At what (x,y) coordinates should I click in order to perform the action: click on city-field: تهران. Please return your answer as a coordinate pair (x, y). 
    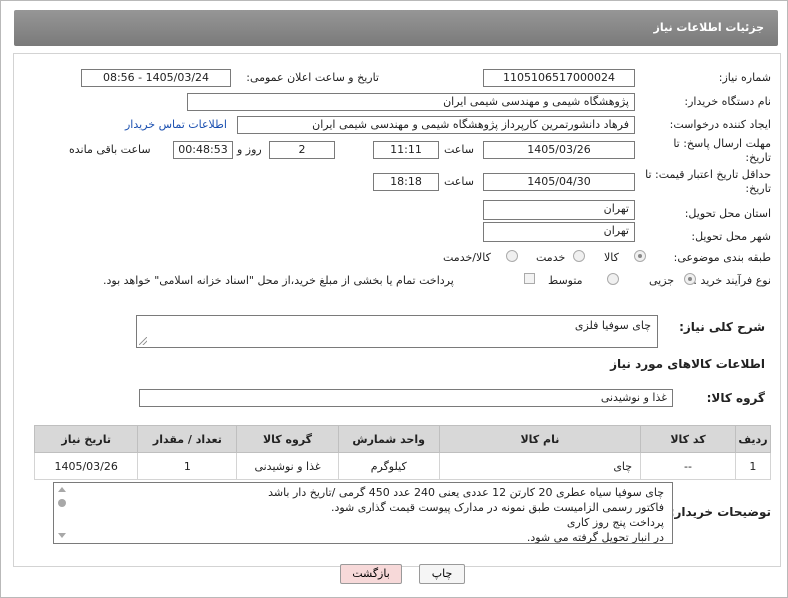
    Looking at the image, I should click on (559, 232).